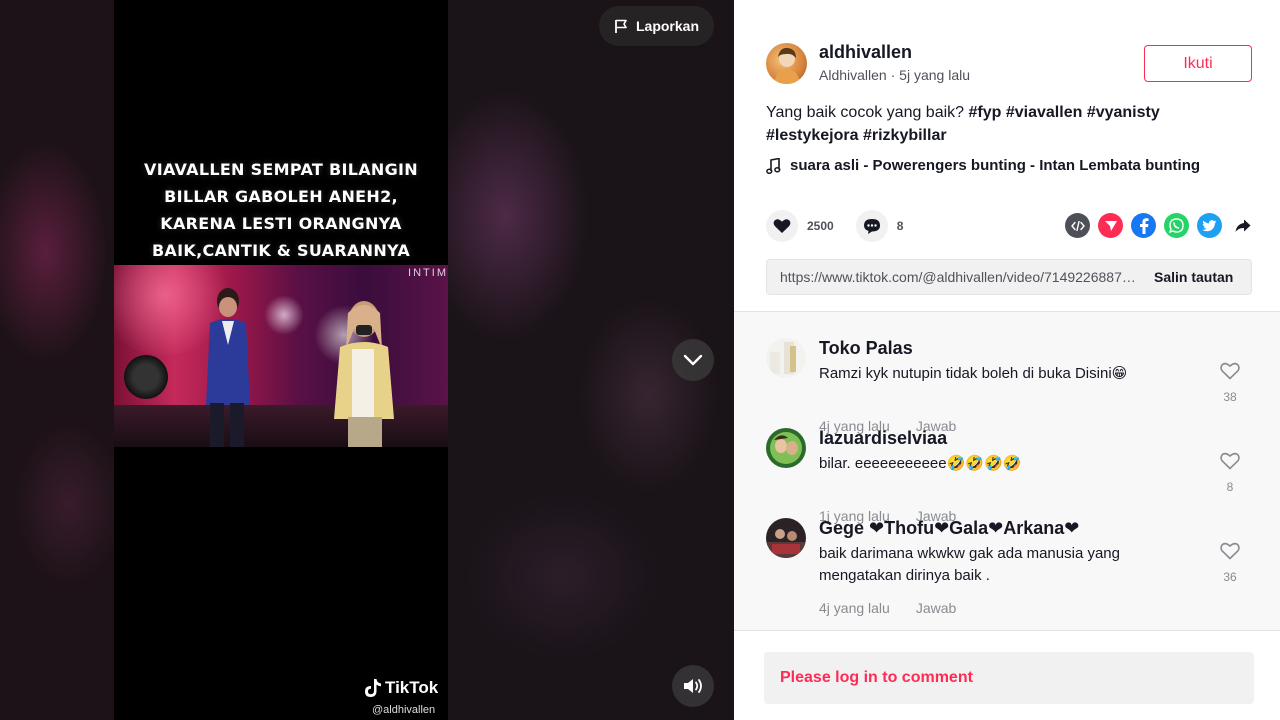  Describe the element at coordinates (865, 52) in the screenshot. I see `author-username: aldhivallen` at that location.